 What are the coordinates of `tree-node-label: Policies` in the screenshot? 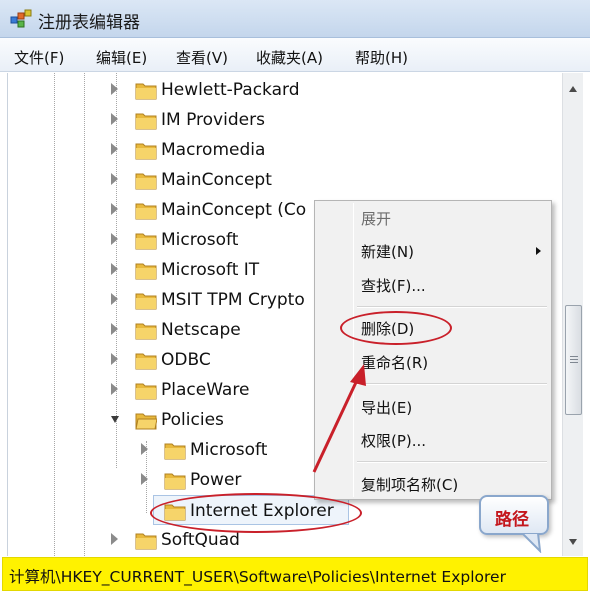 It's located at (192, 420).